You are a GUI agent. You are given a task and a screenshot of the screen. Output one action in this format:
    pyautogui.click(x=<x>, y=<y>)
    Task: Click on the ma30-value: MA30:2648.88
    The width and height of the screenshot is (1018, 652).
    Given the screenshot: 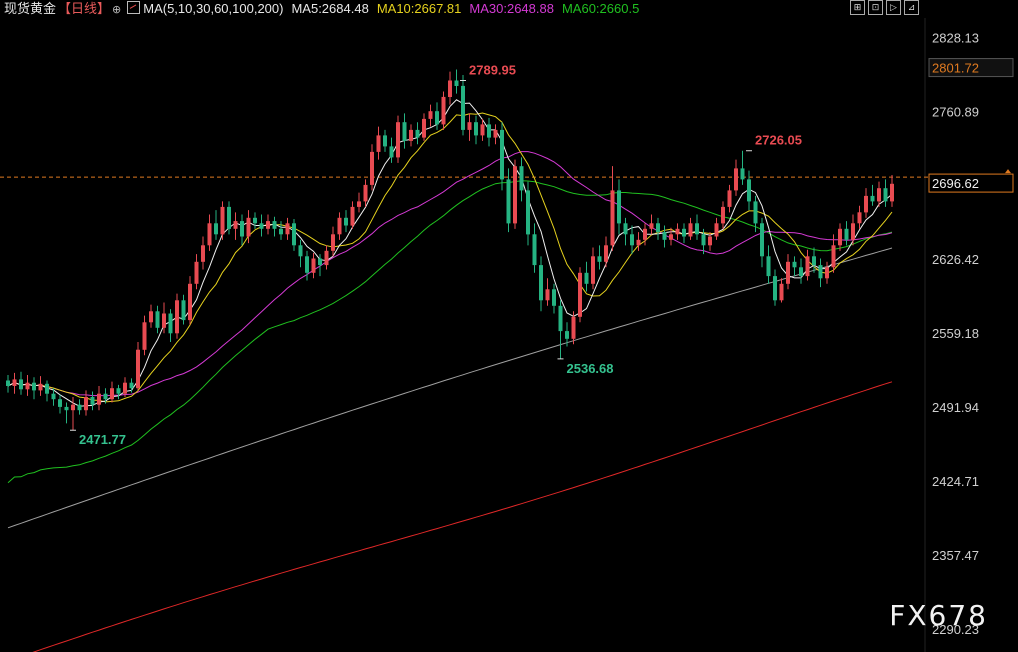 What is the action you would take?
    pyautogui.click(x=511, y=8)
    